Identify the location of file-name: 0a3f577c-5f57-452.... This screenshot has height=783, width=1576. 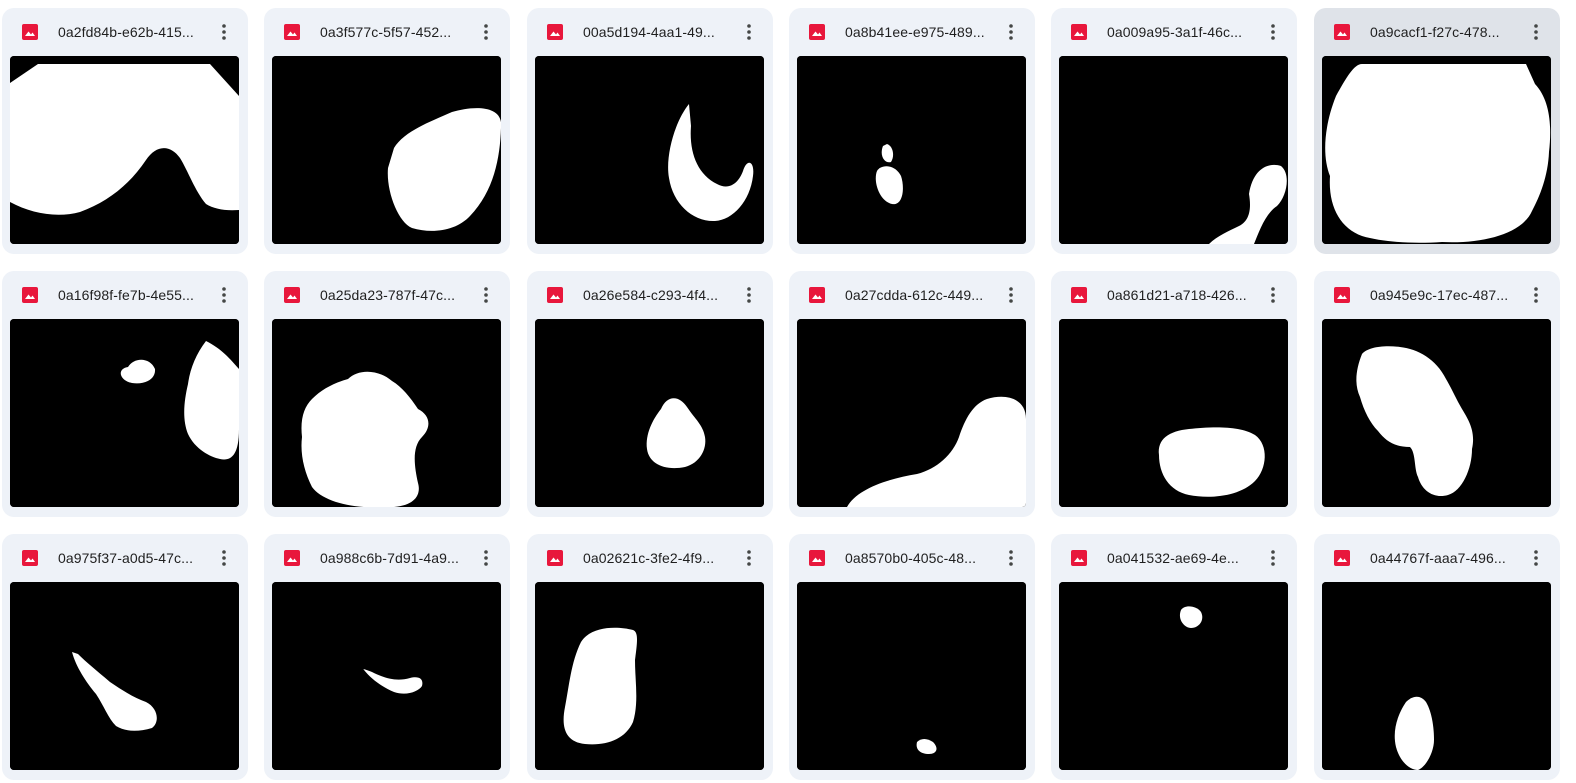
(386, 32).